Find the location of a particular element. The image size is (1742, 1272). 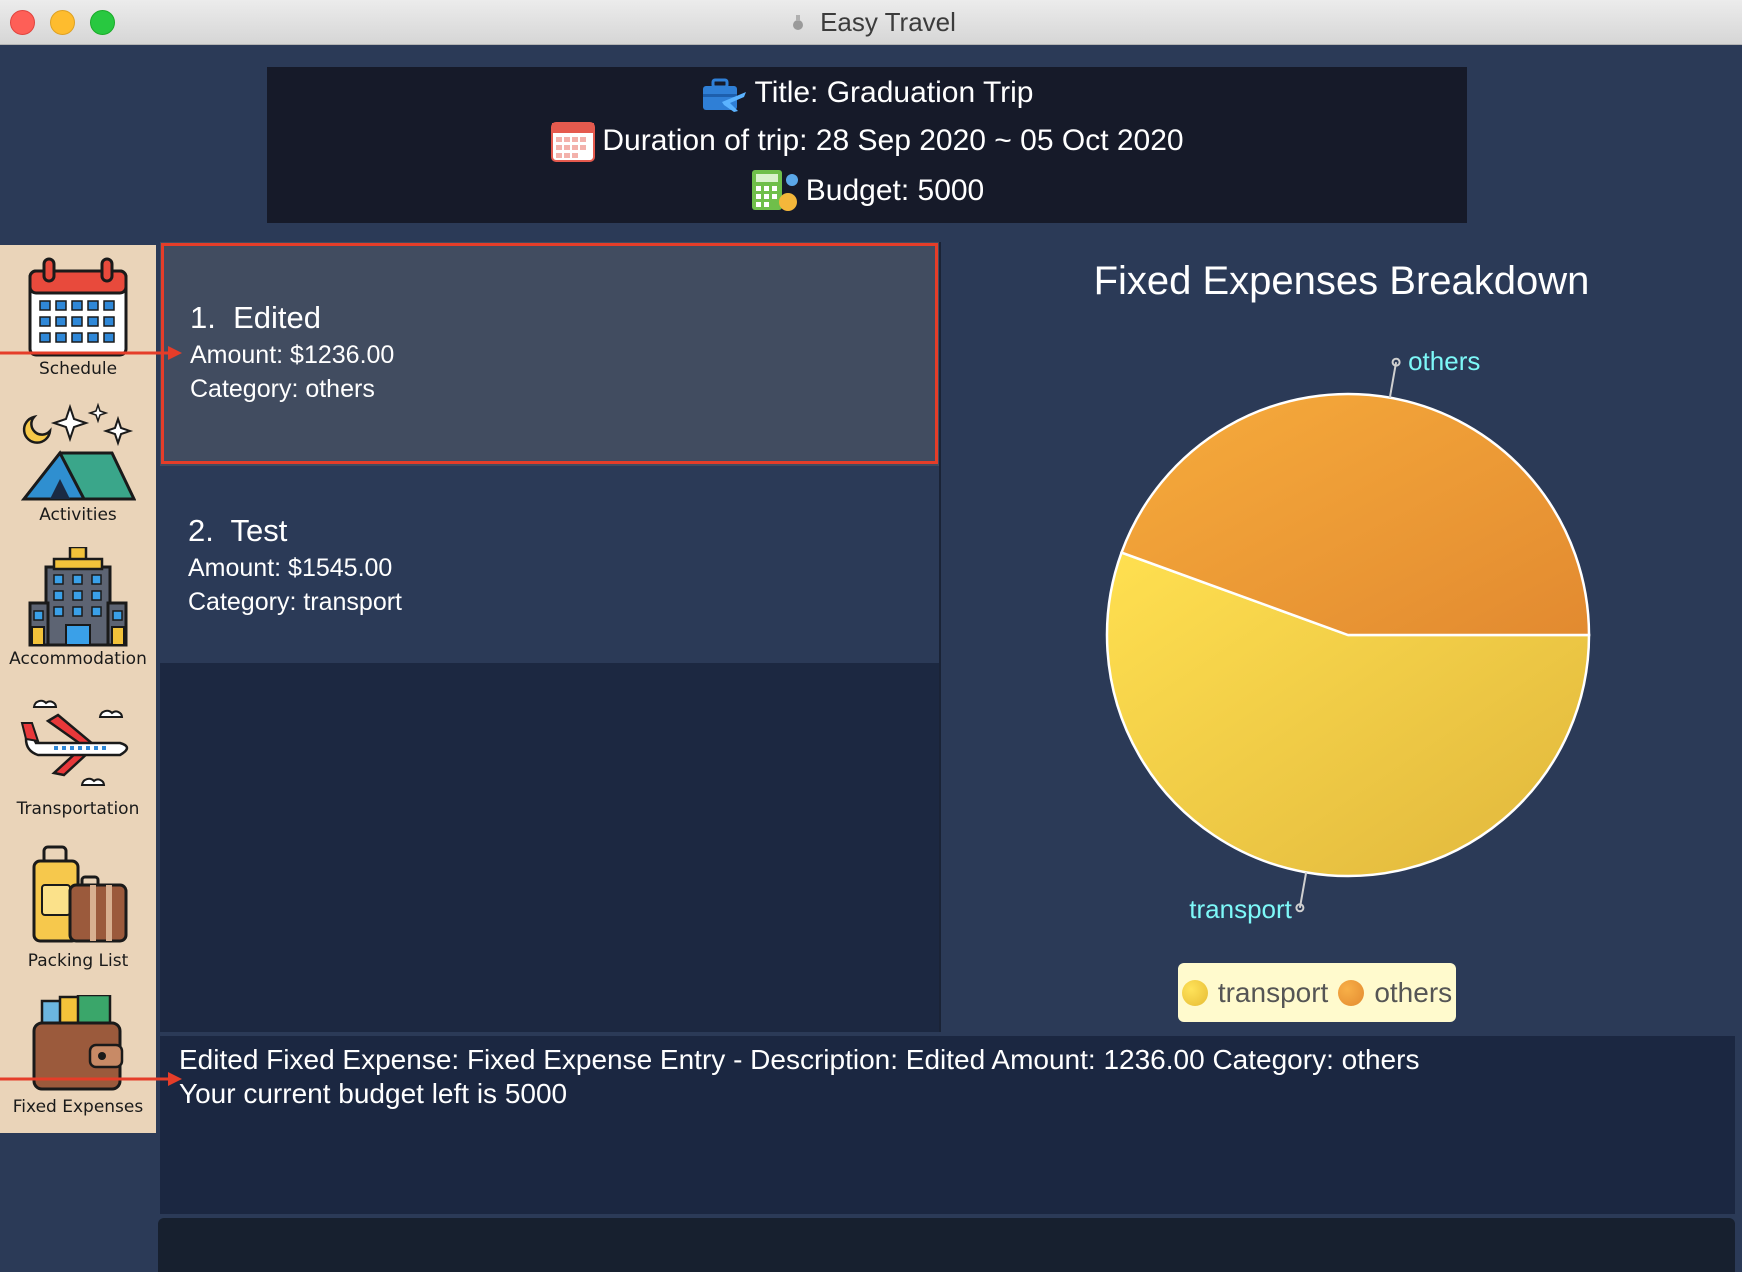

title-bar: Easy Travel is located at coordinates (871, 22).